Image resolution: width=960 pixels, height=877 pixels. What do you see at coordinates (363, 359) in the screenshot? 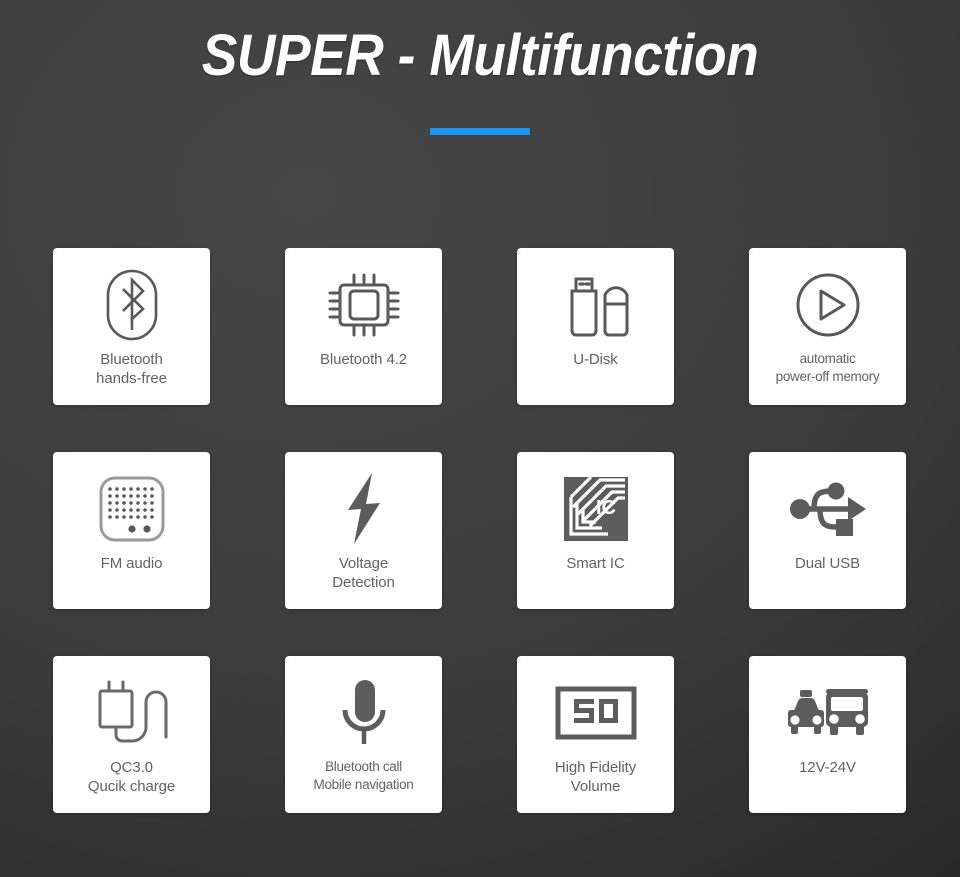
I see `feature-label: Bluetooth 4.2` at bounding box center [363, 359].